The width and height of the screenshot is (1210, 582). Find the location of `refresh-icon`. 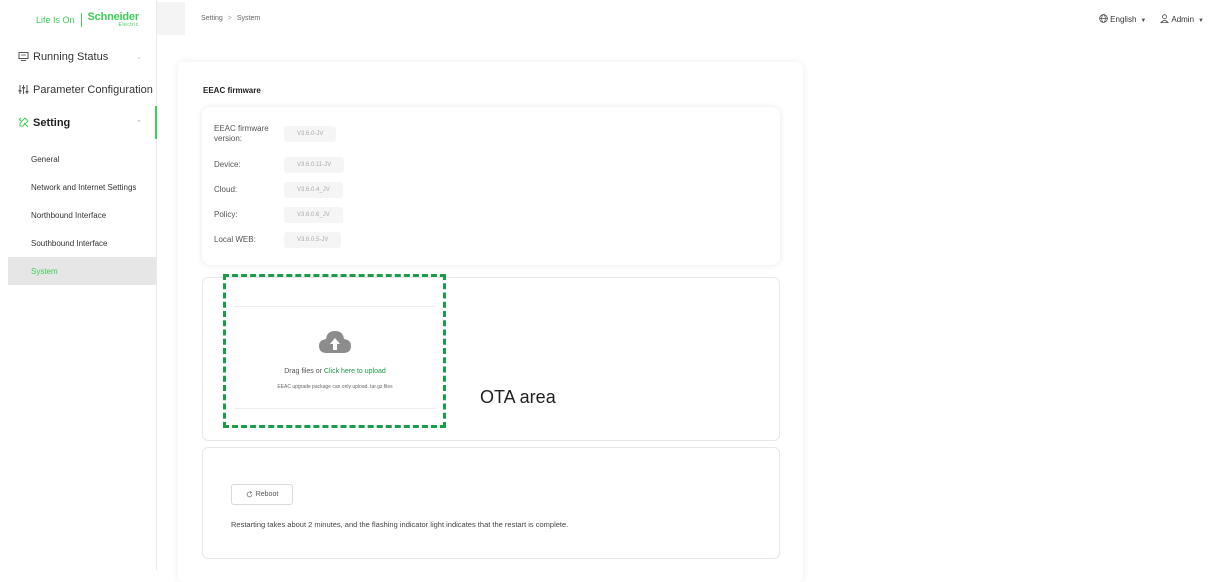

refresh-icon is located at coordinates (249, 494).